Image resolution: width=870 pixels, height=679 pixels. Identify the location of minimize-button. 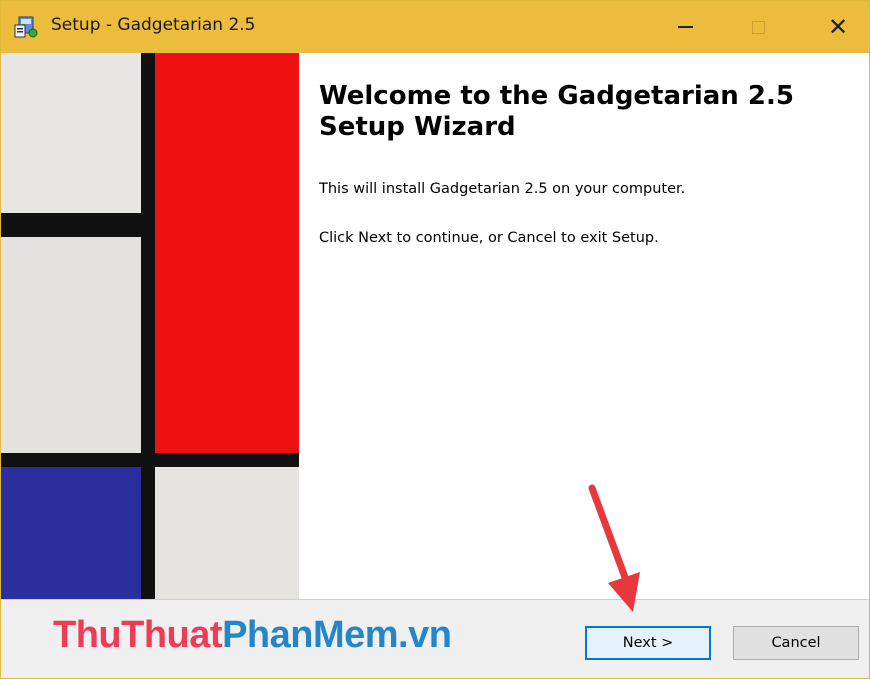
(685, 27).